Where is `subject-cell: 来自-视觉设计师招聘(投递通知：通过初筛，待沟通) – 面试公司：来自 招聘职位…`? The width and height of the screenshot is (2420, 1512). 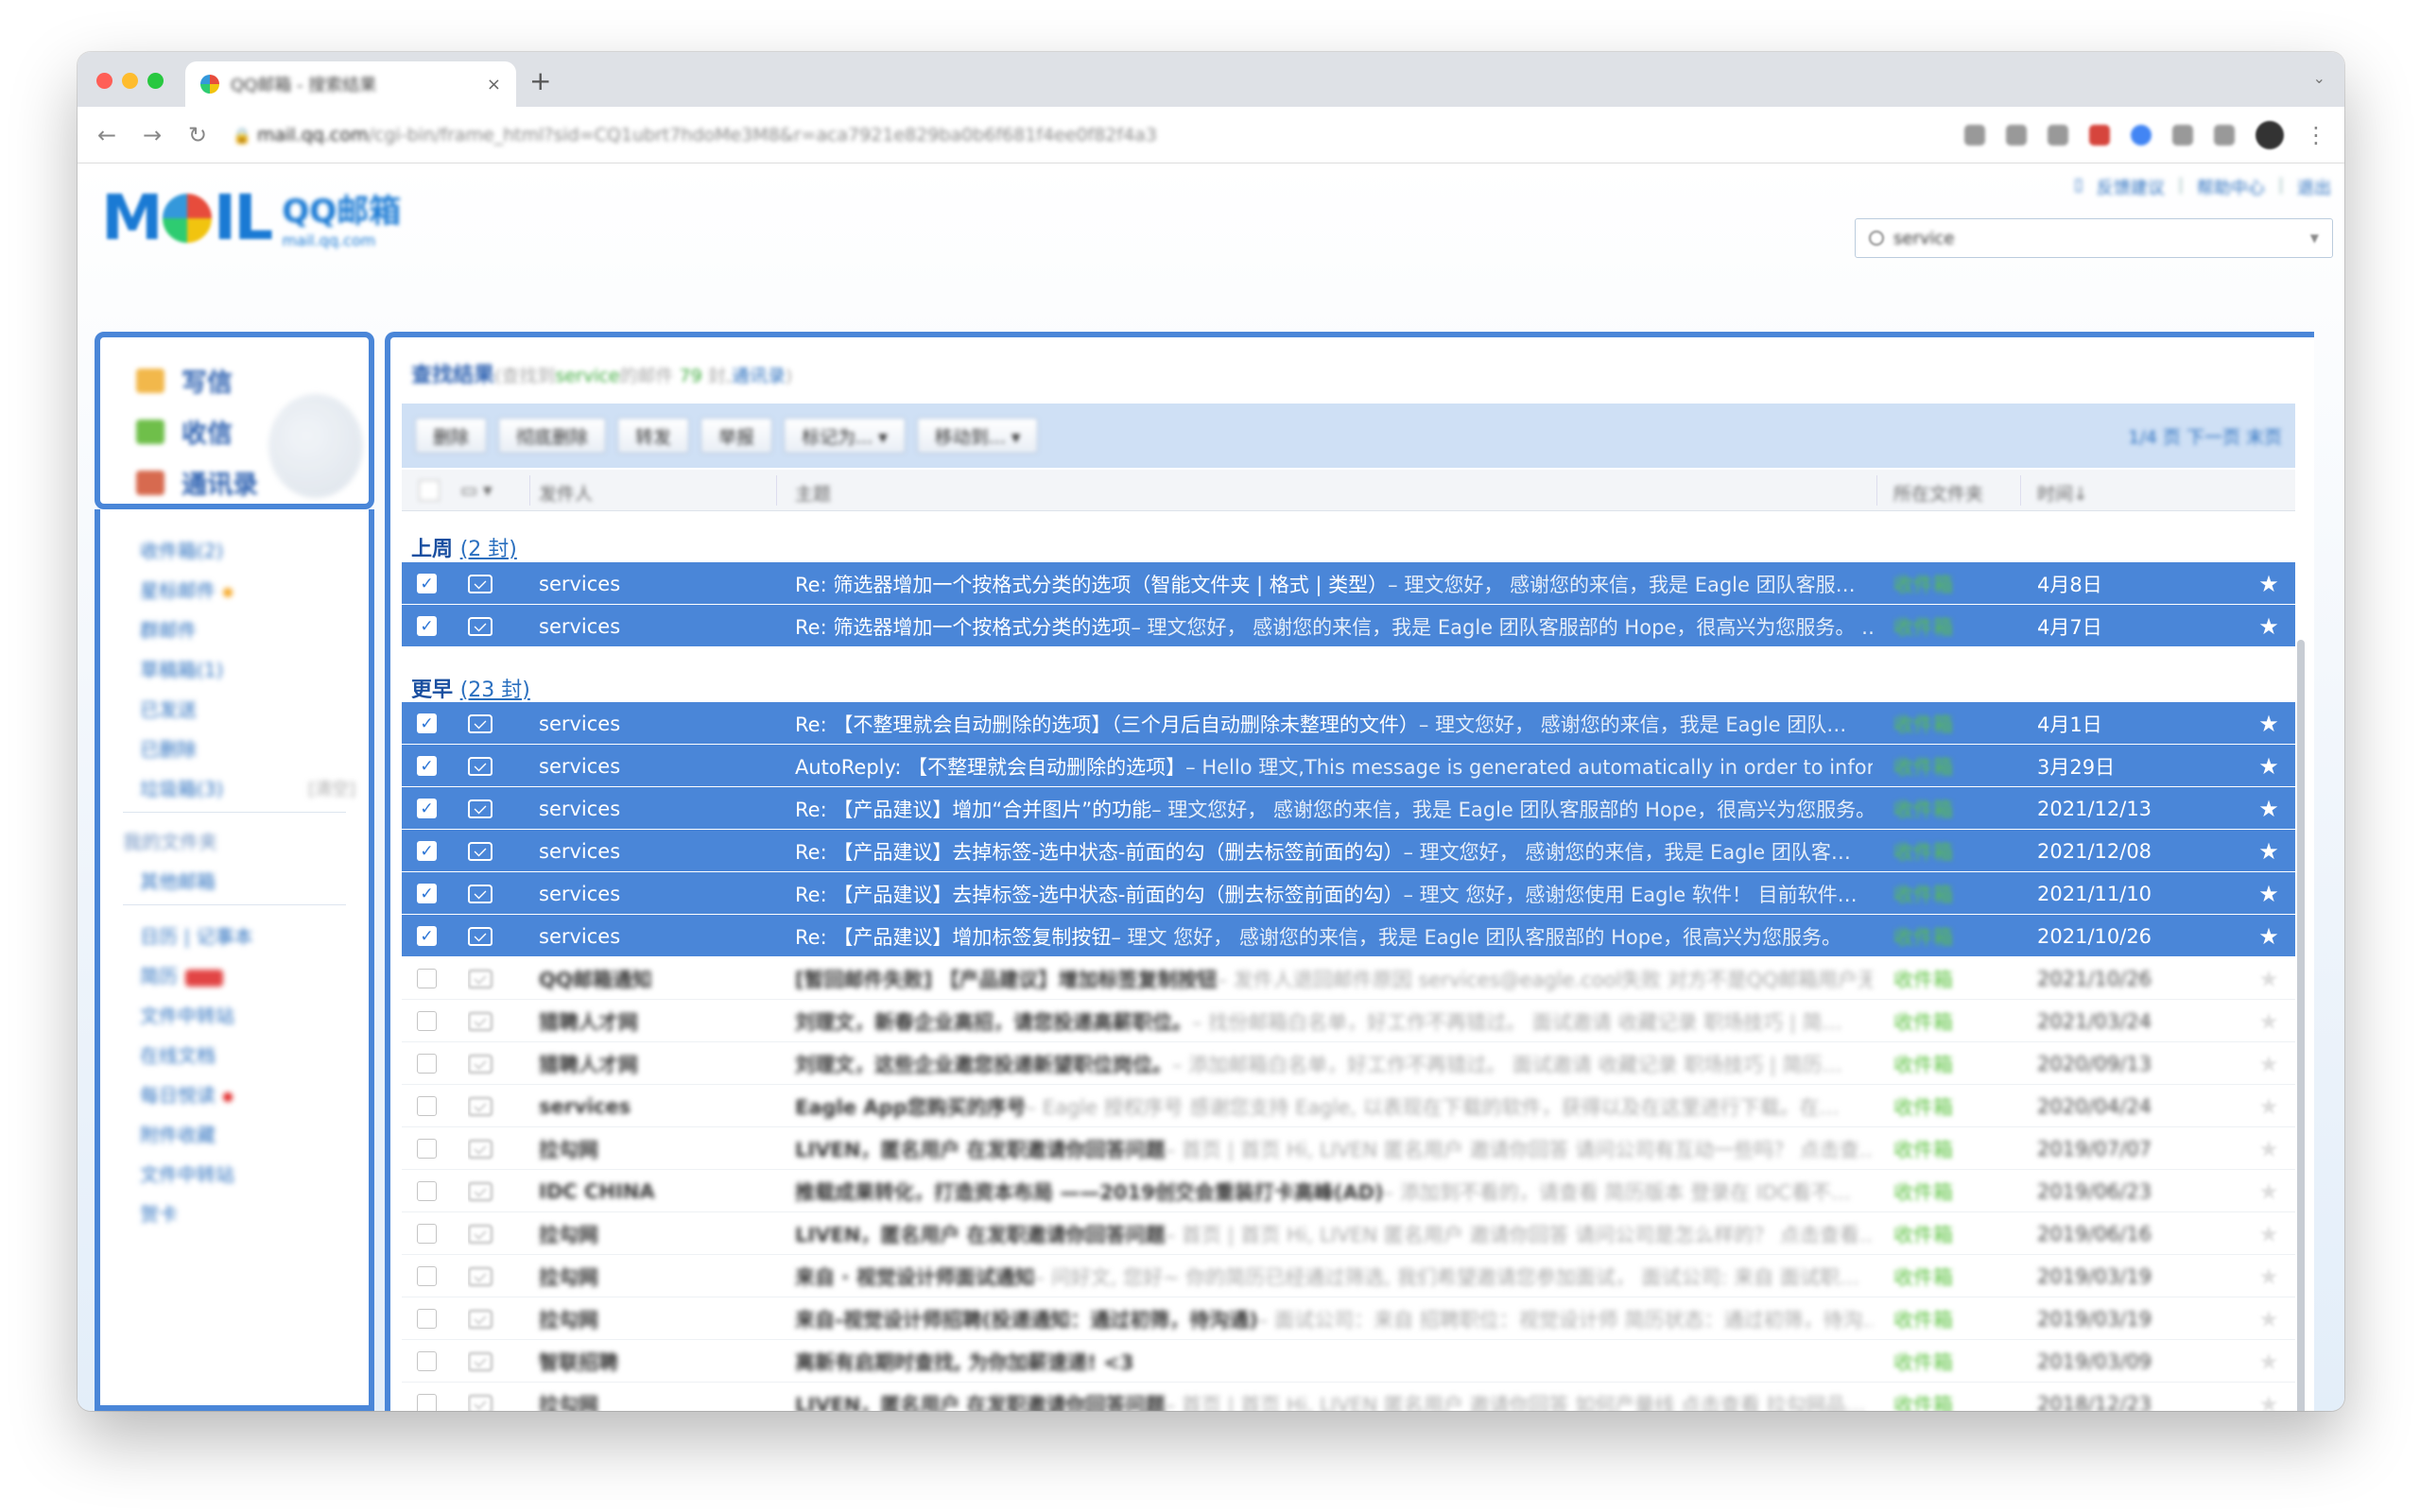 subject-cell: 来自-视觉设计师招聘(投递通知：通过初筛，待沟通) – 面试公司：来自 招聘职位… is located at coordinates (1334, 1318).